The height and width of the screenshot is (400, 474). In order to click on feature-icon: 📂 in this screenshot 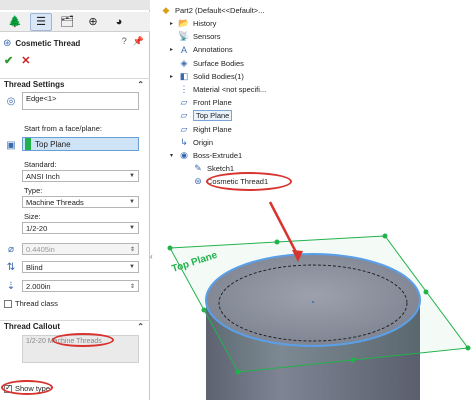, I will do `click(184, 23)`.